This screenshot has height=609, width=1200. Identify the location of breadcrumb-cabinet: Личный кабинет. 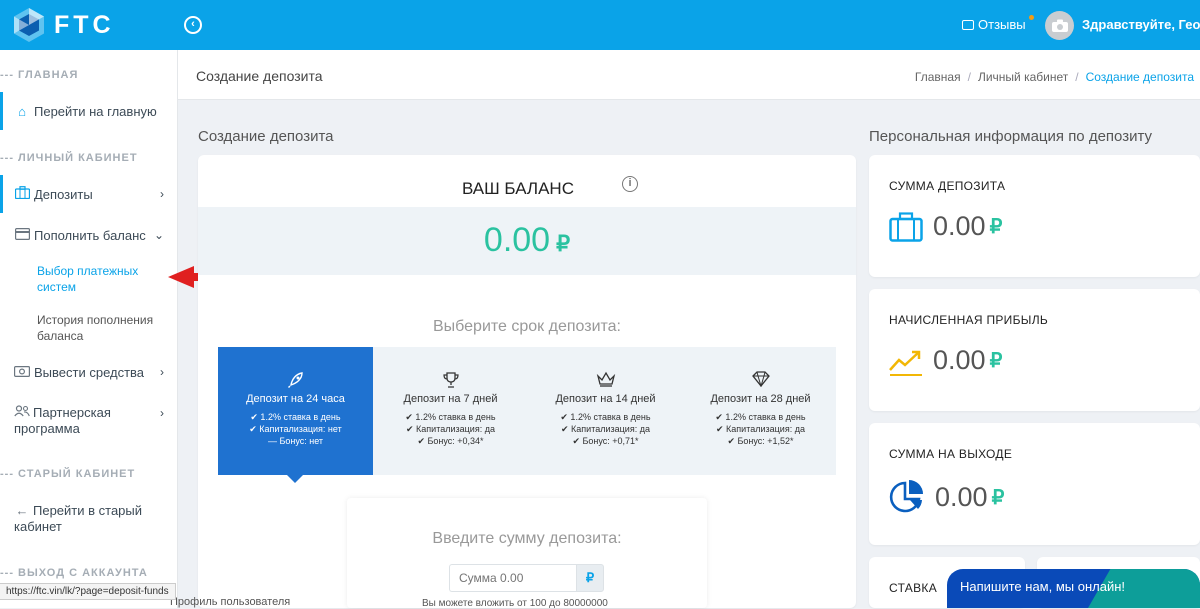
(1023, 77).